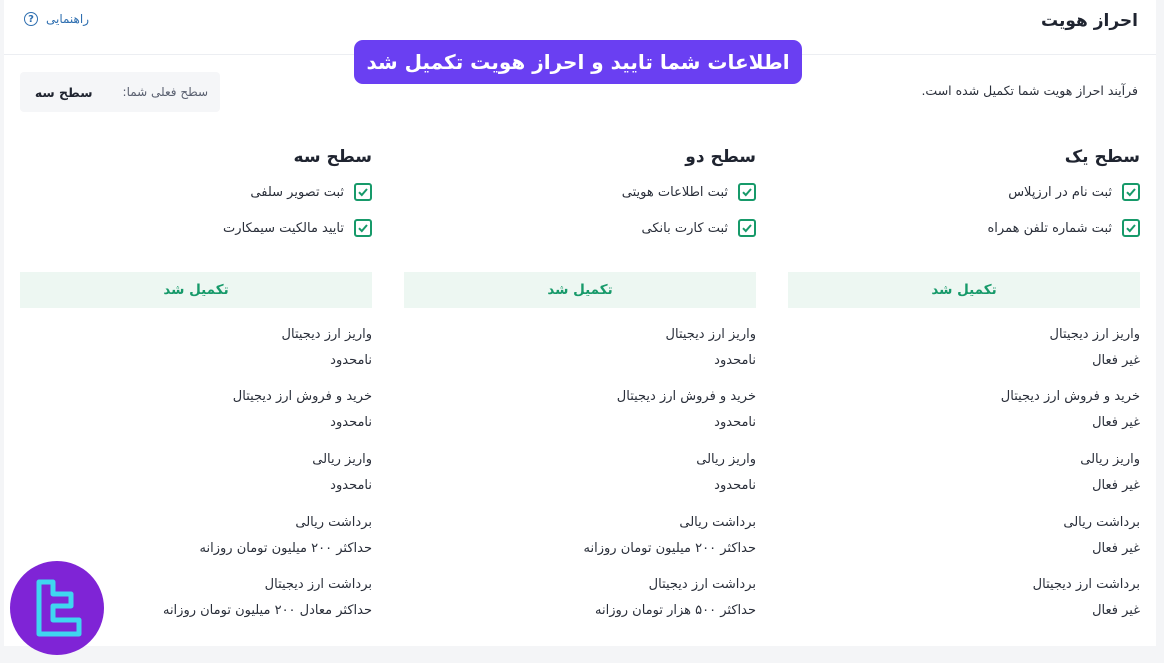  I want to click on brand-logo-icon, so click(57, 608).